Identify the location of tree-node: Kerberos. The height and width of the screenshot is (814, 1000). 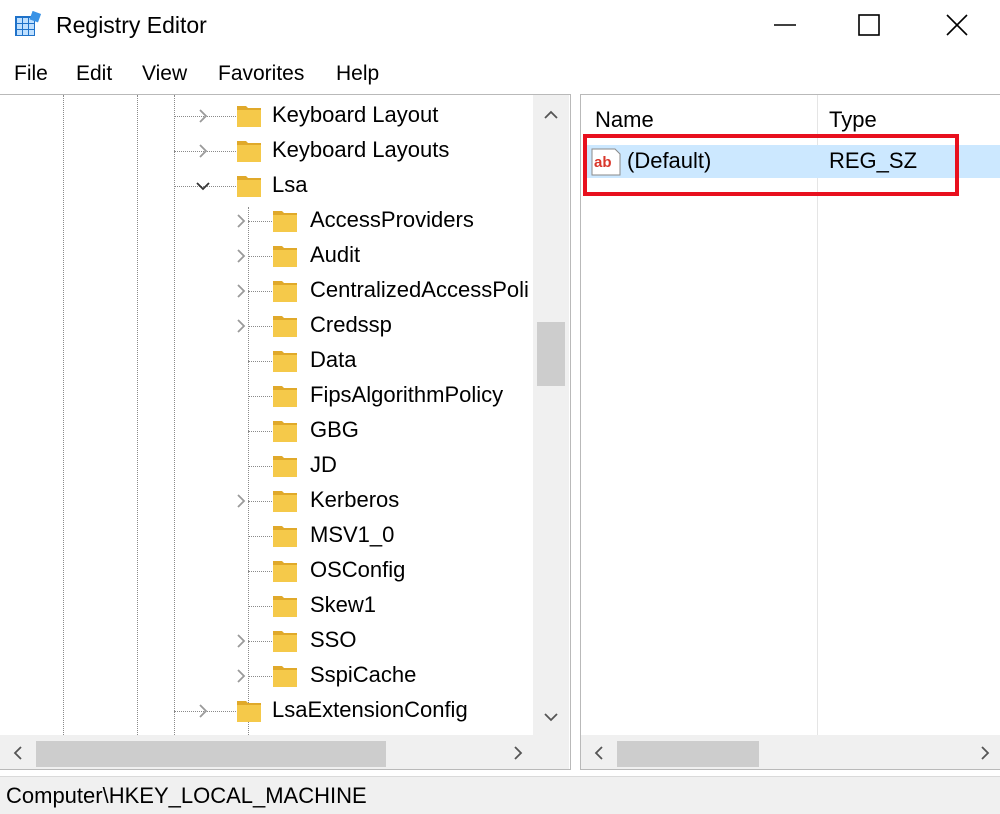
(266, 500).